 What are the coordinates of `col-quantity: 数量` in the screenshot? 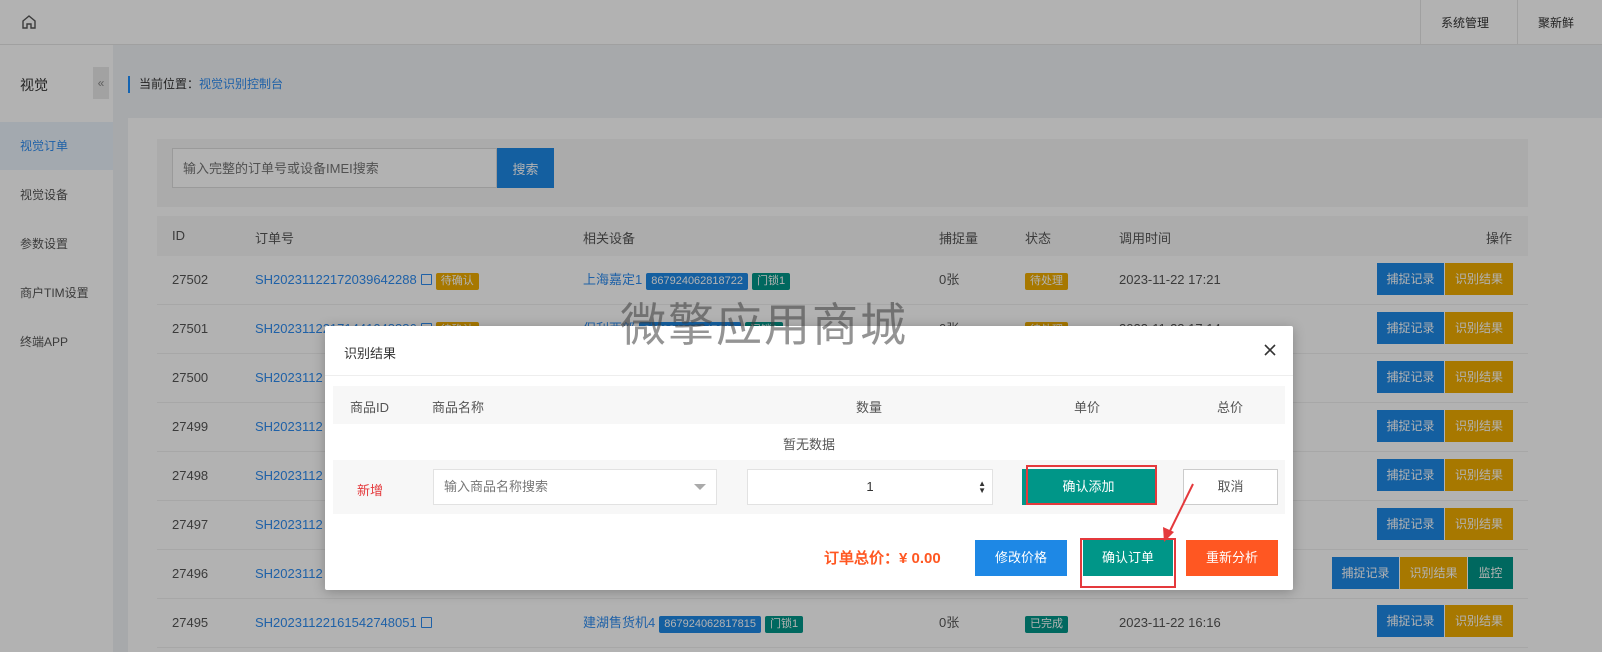 It's located at (869, 407).